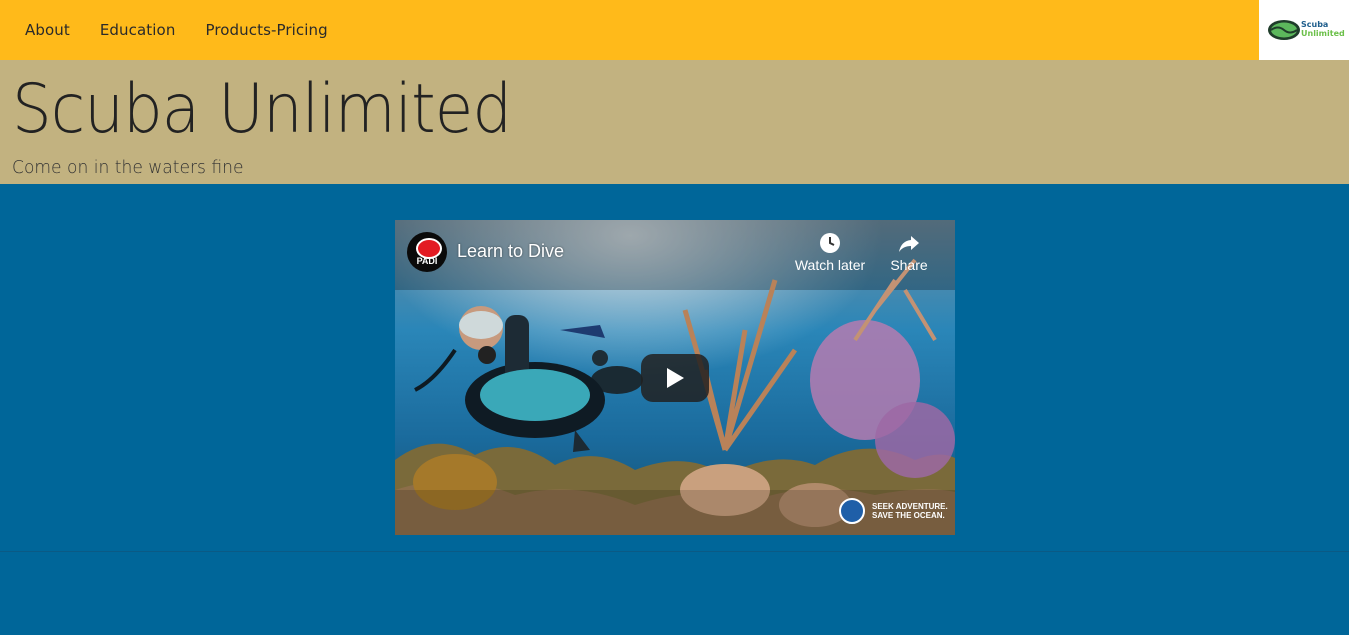  What do you see at coordinates (909, 265) in the screenshot?
I see `share-label: Share` at bounding box center [909, 265].